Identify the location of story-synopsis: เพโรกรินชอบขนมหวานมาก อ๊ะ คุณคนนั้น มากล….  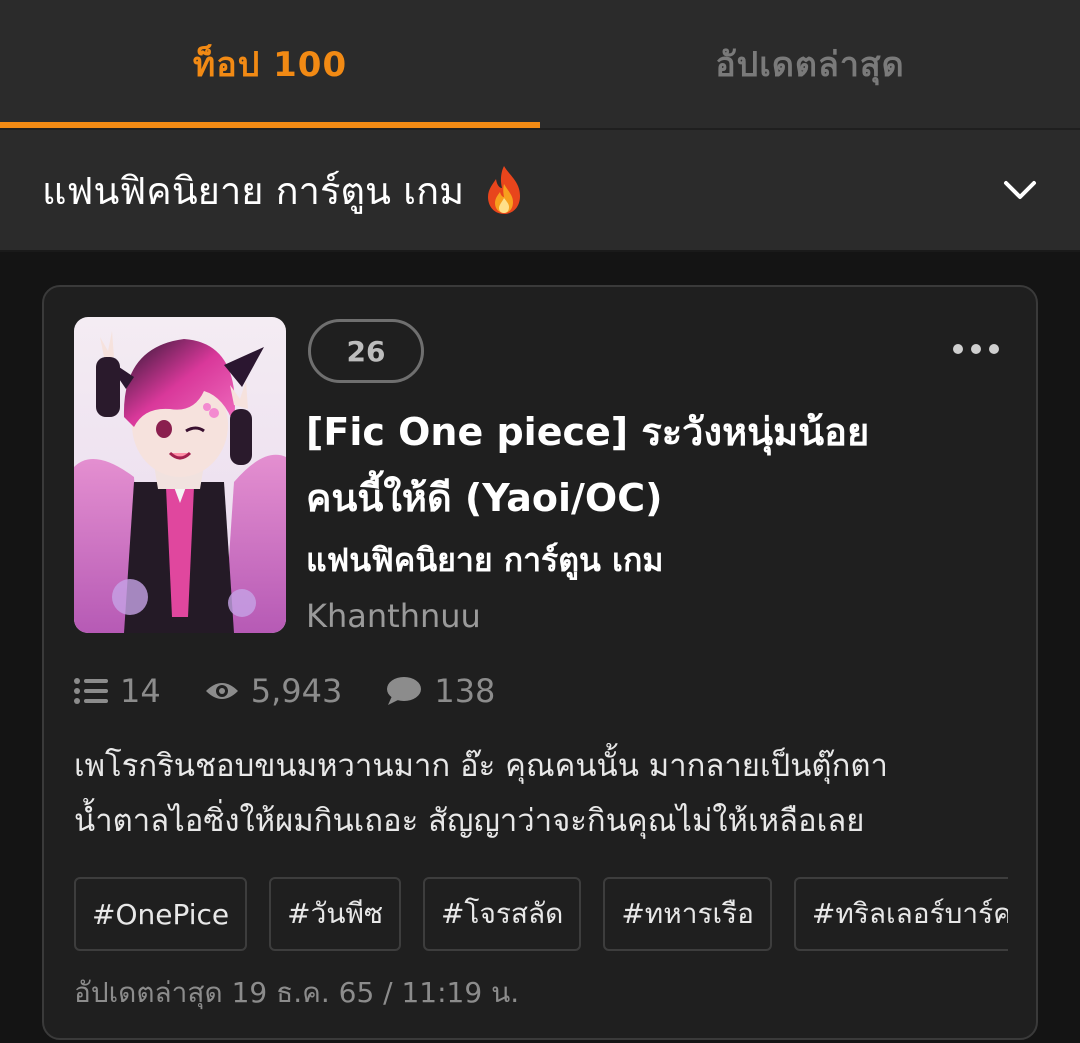
(544, 794).